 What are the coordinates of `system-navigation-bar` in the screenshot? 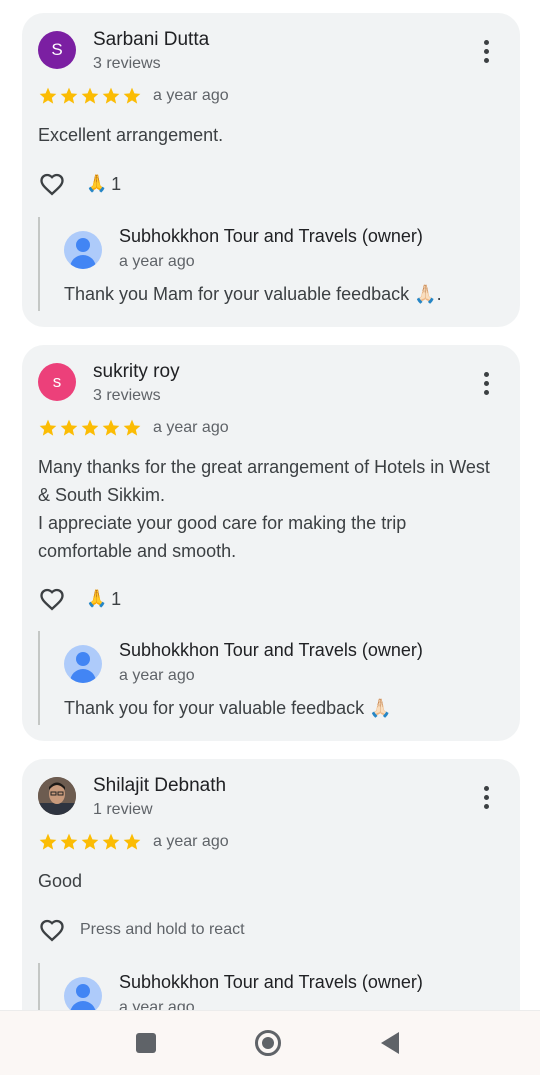 It's located at (270, 1042).